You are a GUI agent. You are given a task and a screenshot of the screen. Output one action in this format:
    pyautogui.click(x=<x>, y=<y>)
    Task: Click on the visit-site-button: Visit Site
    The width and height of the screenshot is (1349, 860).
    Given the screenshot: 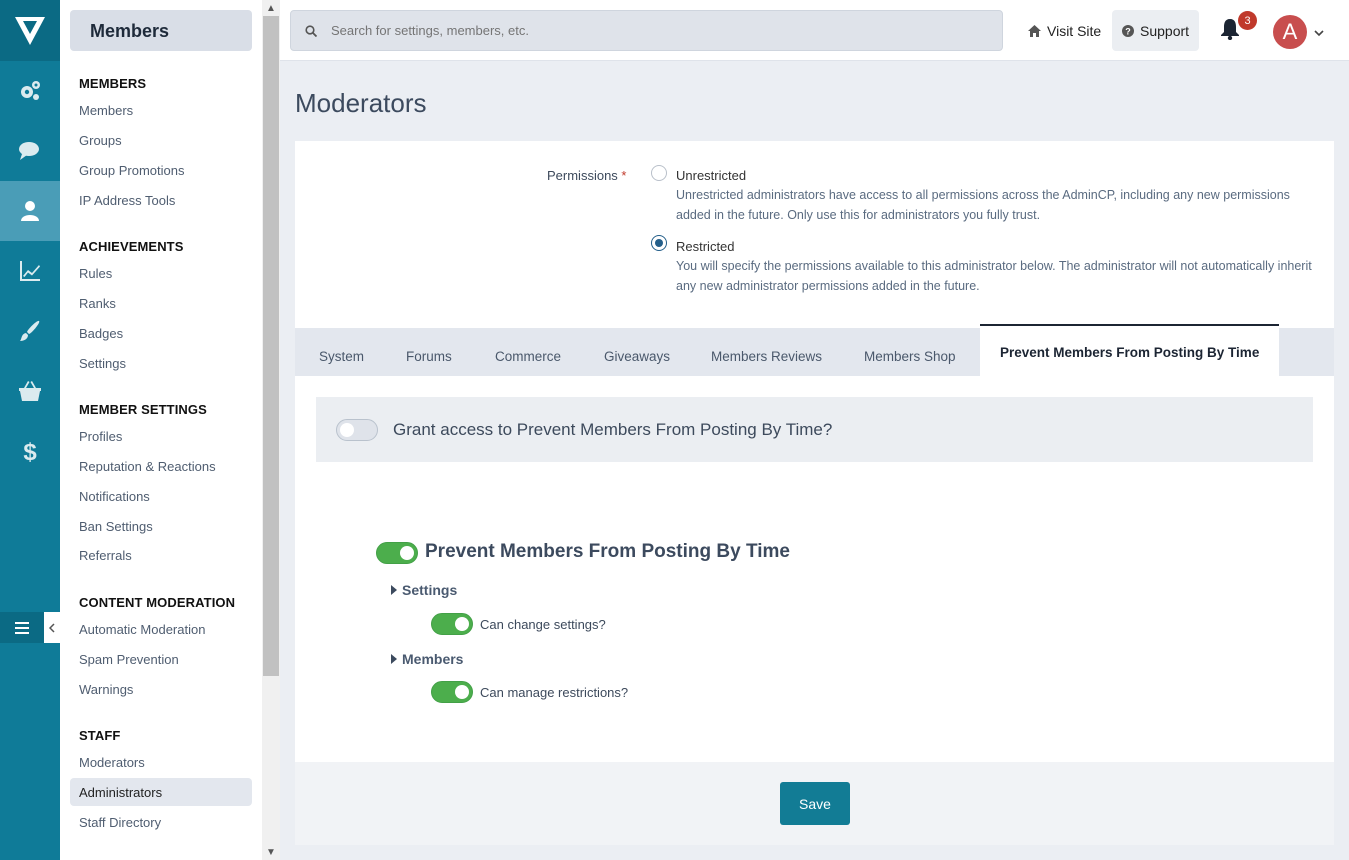 What is the action you would take?
    pyautogui.click(x=1064, y=30)
    